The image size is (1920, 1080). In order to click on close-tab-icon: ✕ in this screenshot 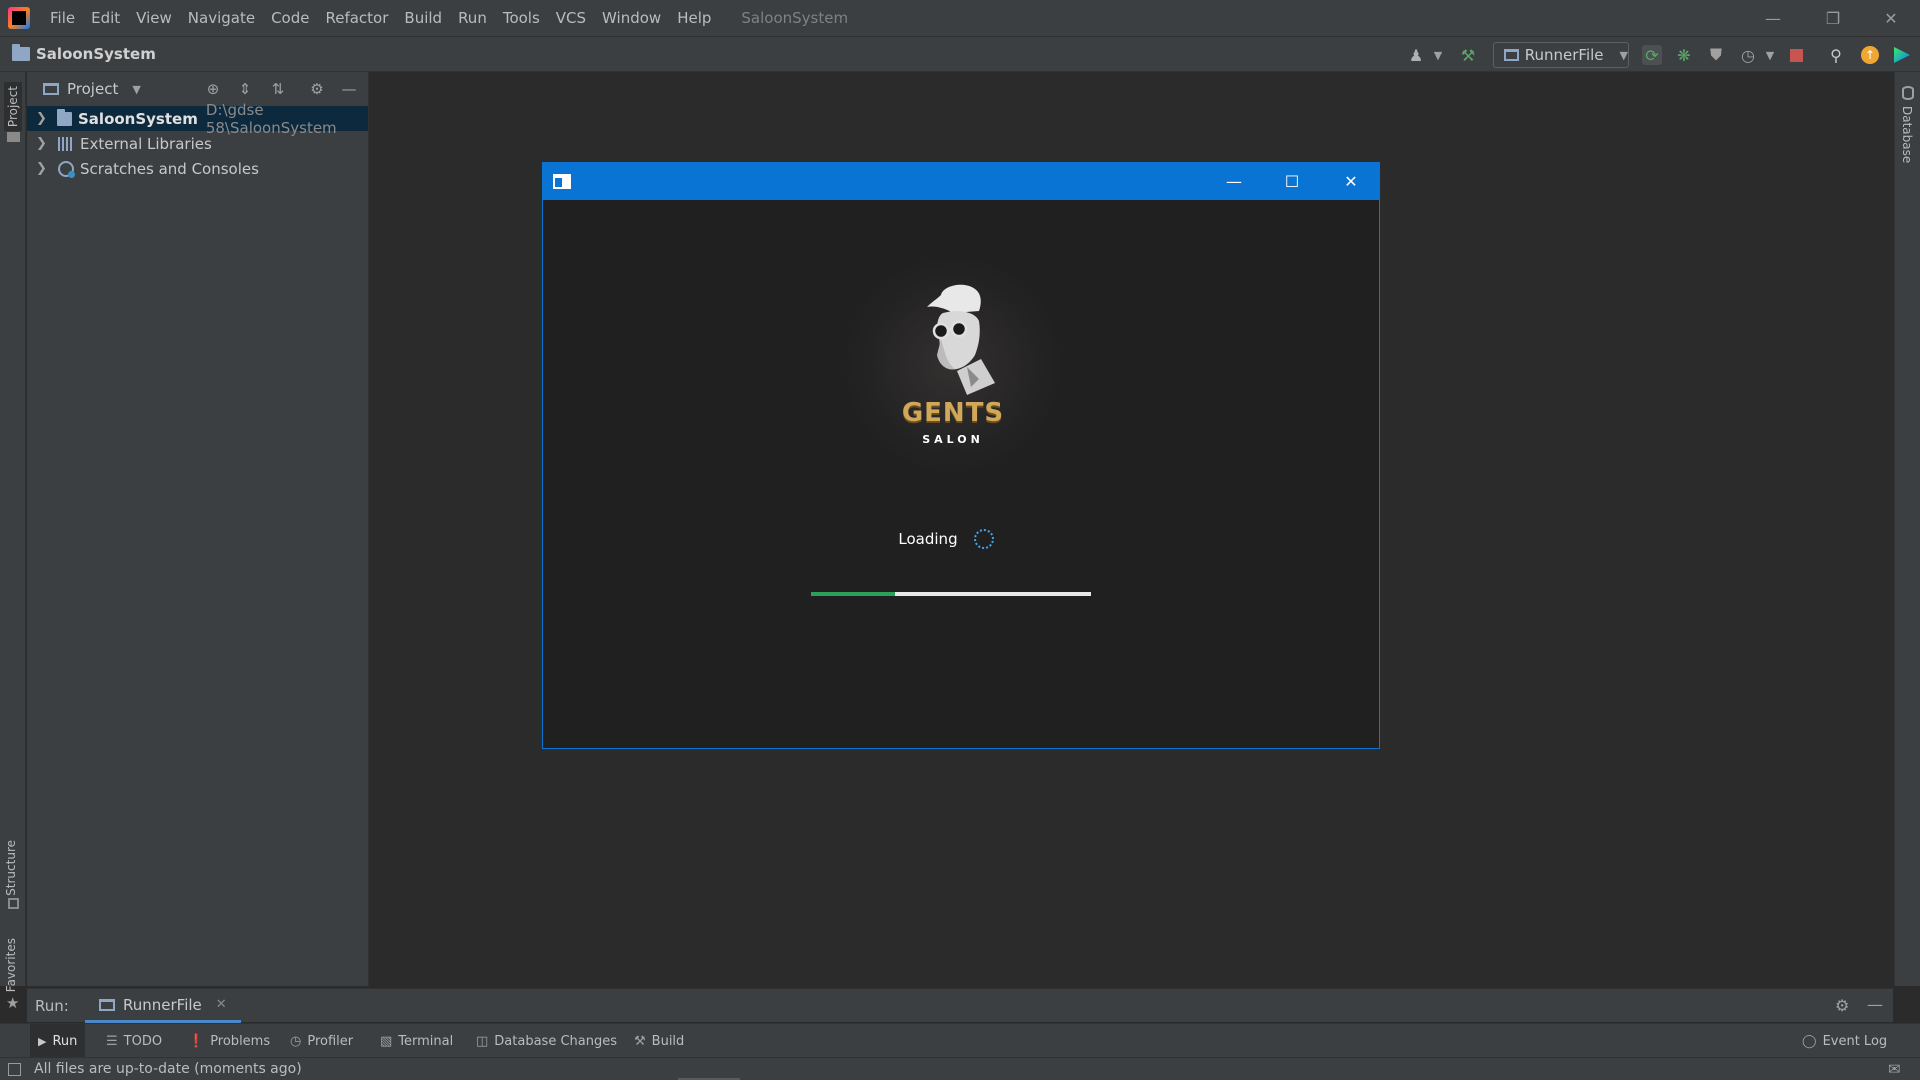, I will do `click(221, 1004)`.